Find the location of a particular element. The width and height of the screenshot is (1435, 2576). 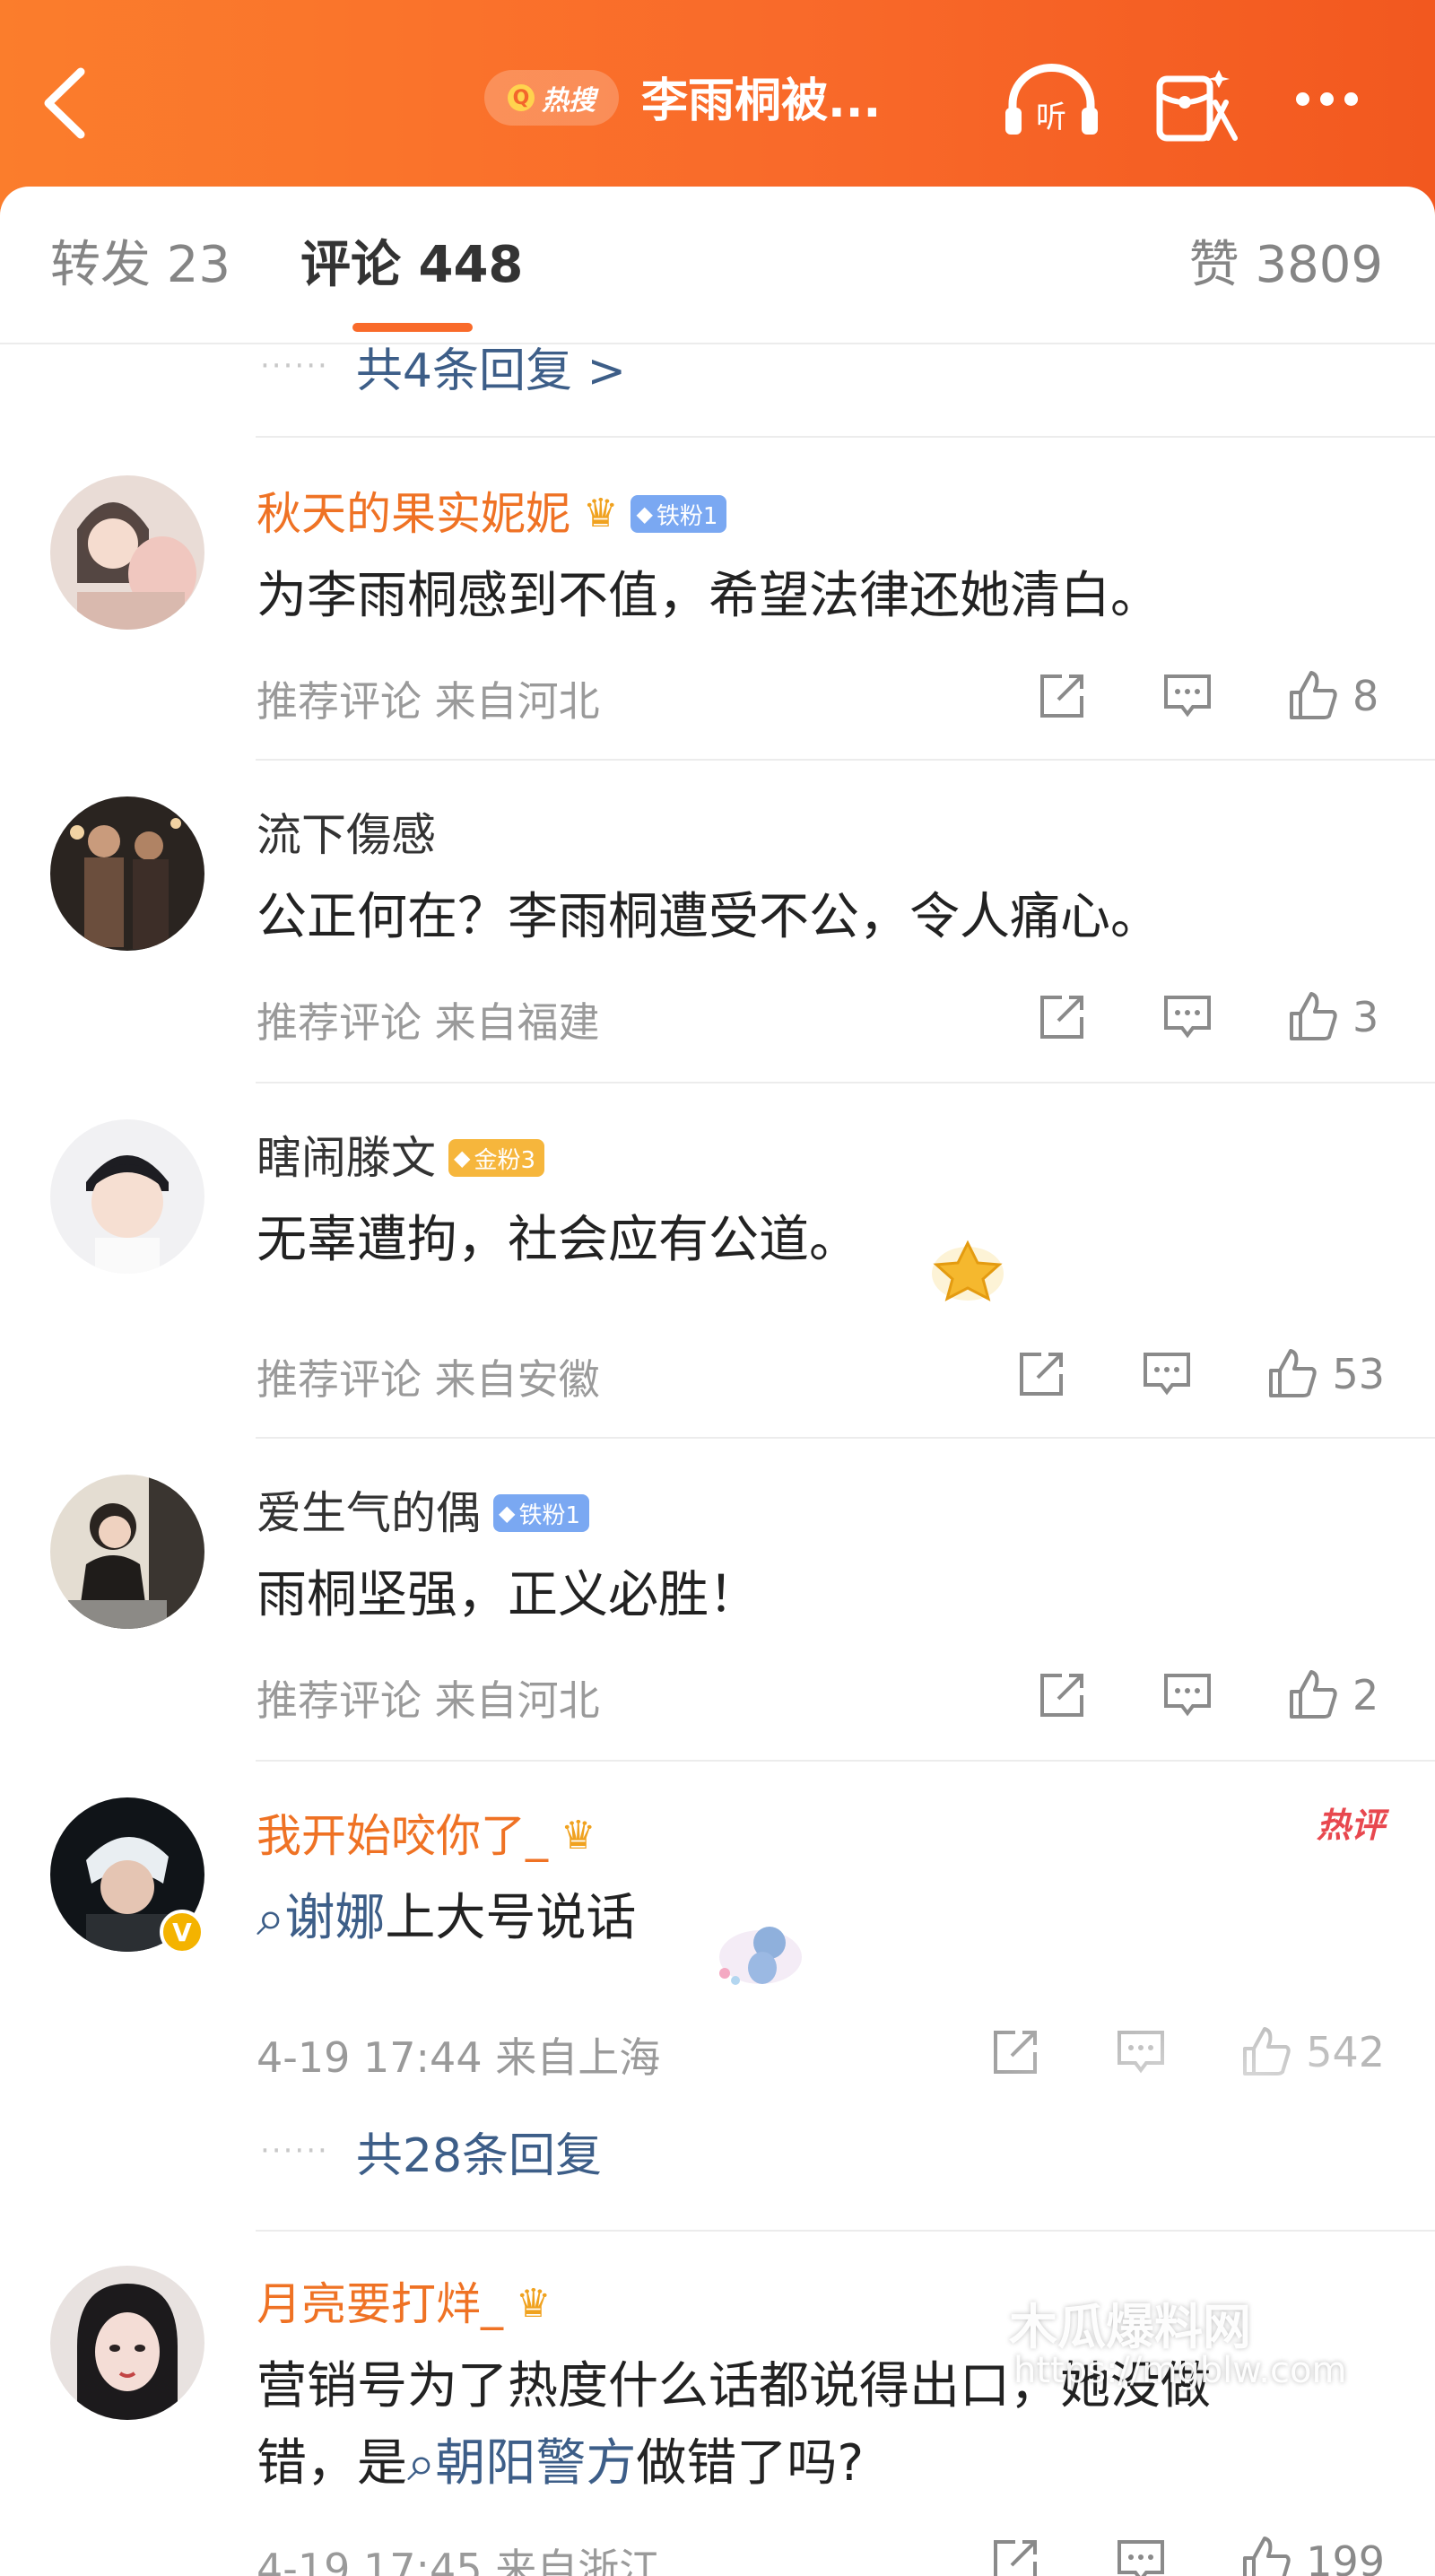

username: 月亮要打烊_ is located at coordinates (380, 2304).